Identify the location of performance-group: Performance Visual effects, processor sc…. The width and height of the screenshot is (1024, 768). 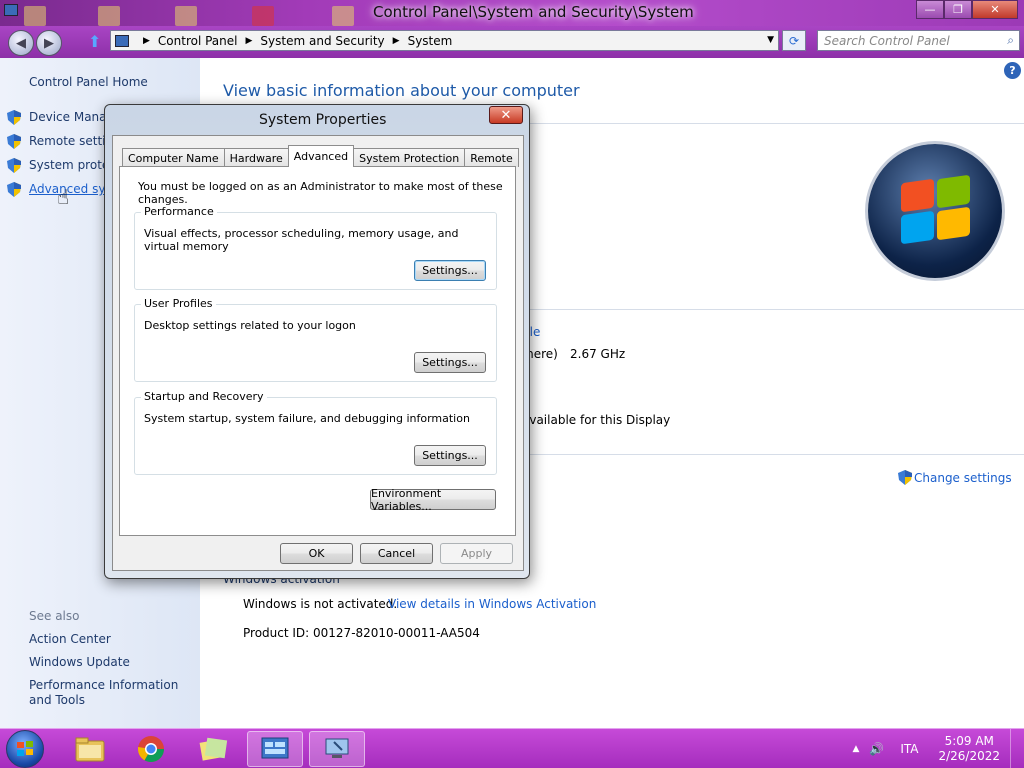
(315, 247).